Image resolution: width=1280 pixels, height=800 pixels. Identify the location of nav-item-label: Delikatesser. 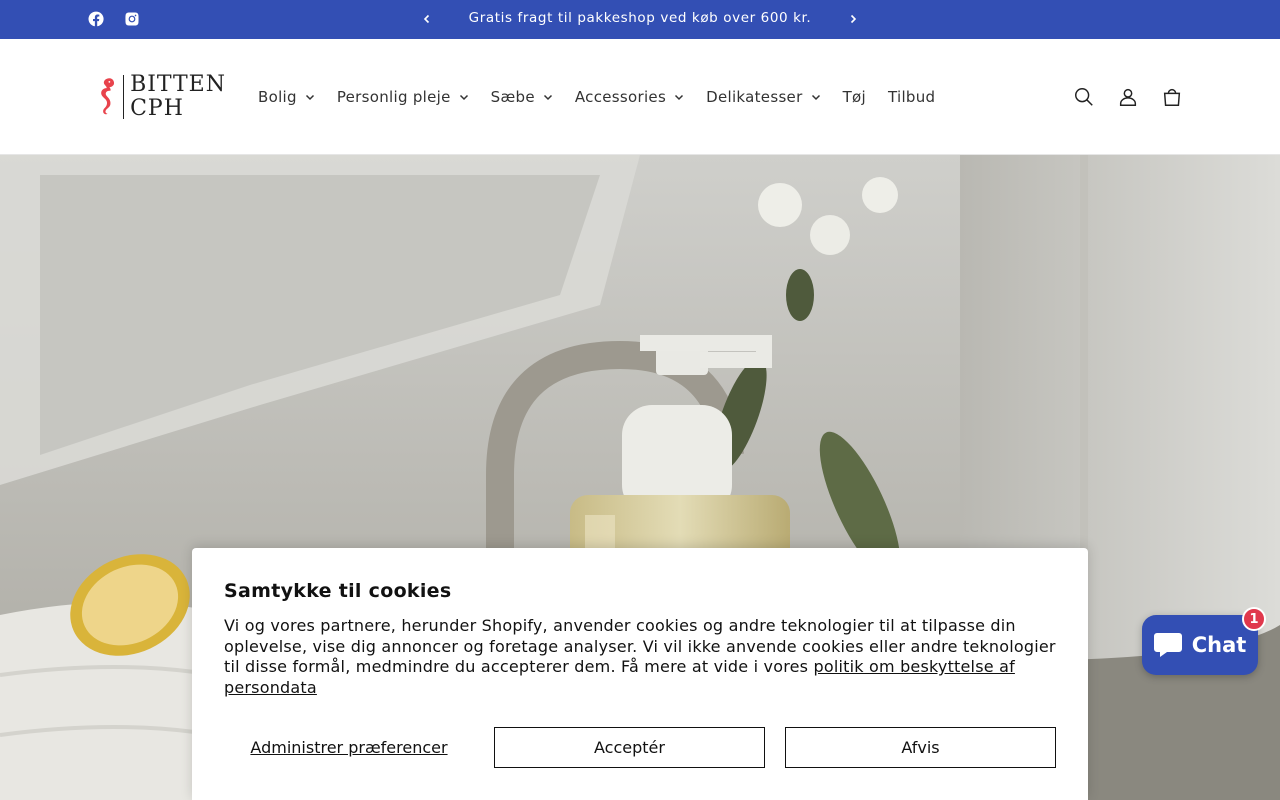
(754, 97).